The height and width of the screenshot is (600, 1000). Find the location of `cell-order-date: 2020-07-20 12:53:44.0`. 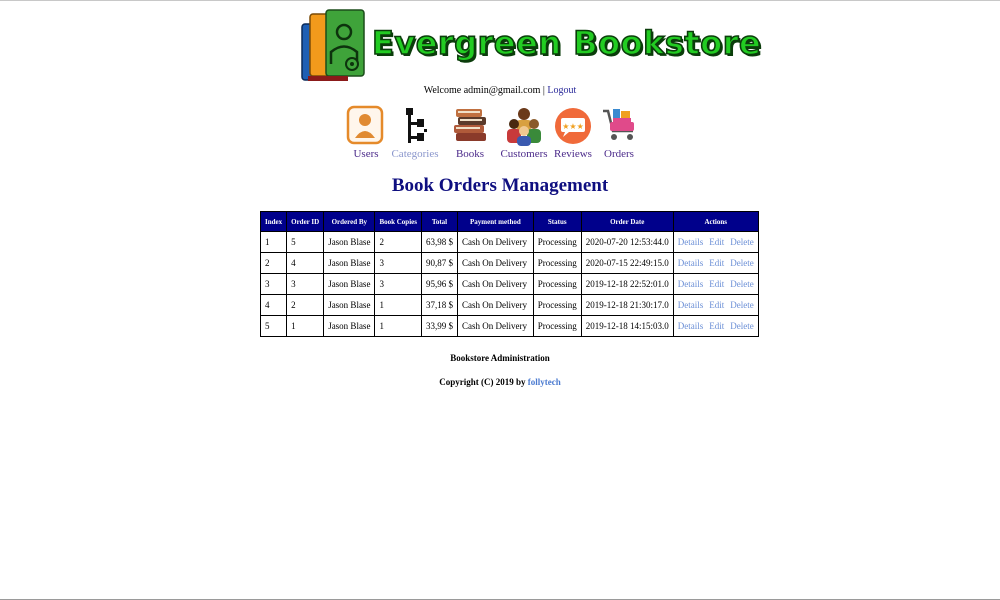

cell-order-date: 2020-07-20 12:53:44.0 is located at coordinates (627, 242).